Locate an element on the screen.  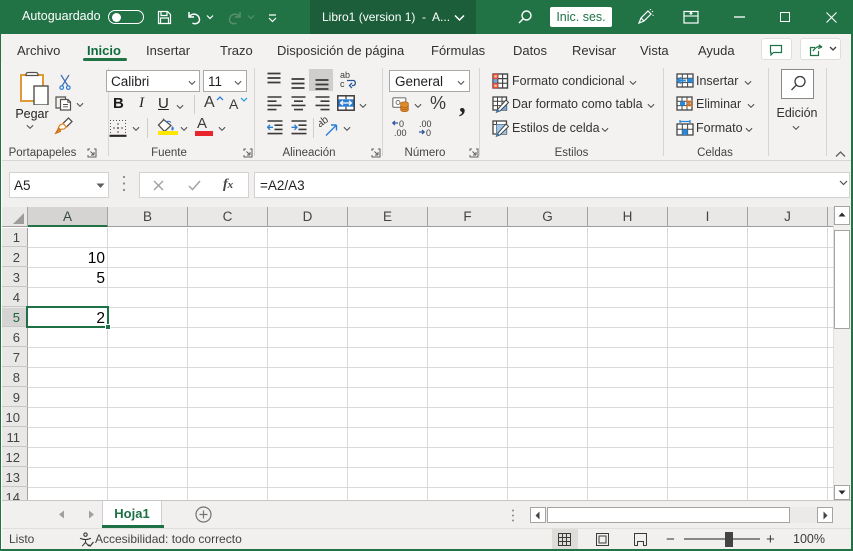
svg-text: c is located at coordinates (342, 84).